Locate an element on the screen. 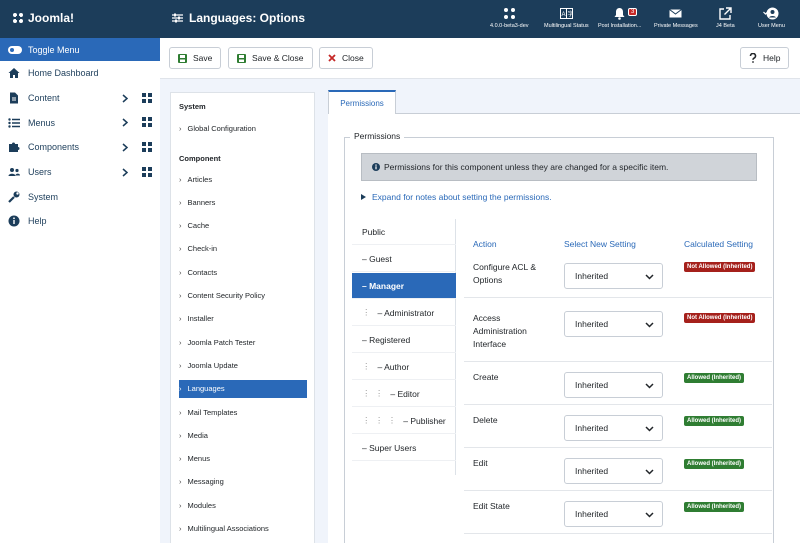  save-close-button: Save & Close is located at coordinates (270, 58).